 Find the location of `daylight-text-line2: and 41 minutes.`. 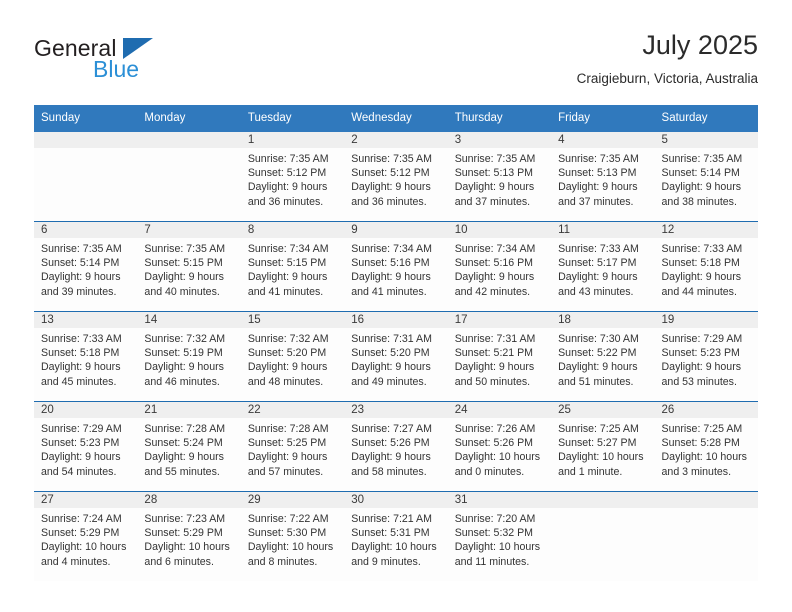

daylight-text-line2: and 41 minutes. is located at coordinates (285, 291).